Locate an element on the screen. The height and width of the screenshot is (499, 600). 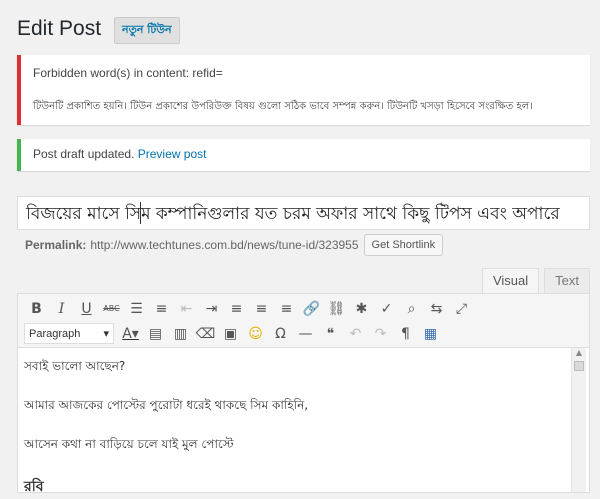
scroll-up-icon: ▲ is located at coordinates (579, 354).